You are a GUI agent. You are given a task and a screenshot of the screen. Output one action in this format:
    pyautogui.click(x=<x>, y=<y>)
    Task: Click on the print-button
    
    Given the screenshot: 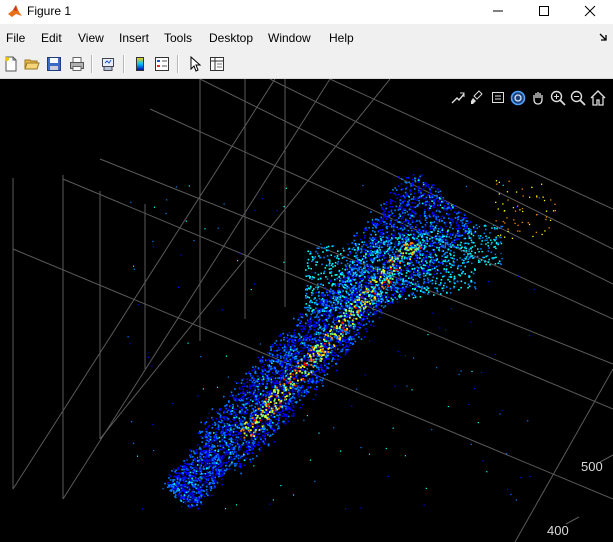 What is the action you would take?
    pyautogui.click(x=77, y=64)
    